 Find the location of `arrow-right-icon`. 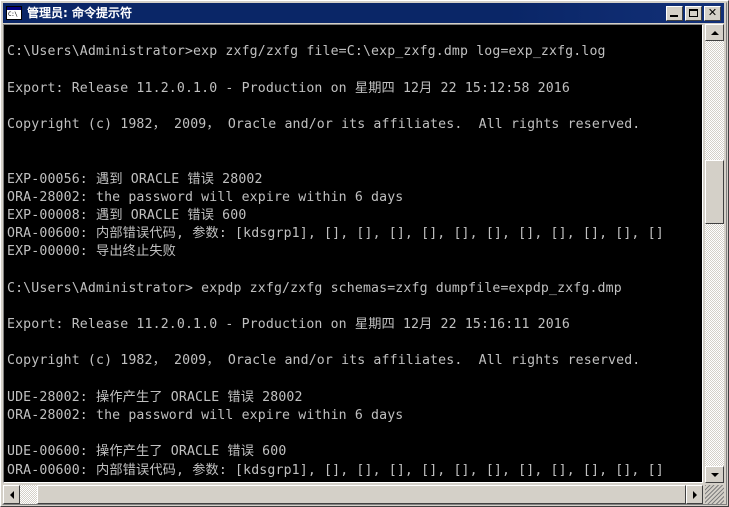

arrow-right-icon is located at coordinates (694, 494).